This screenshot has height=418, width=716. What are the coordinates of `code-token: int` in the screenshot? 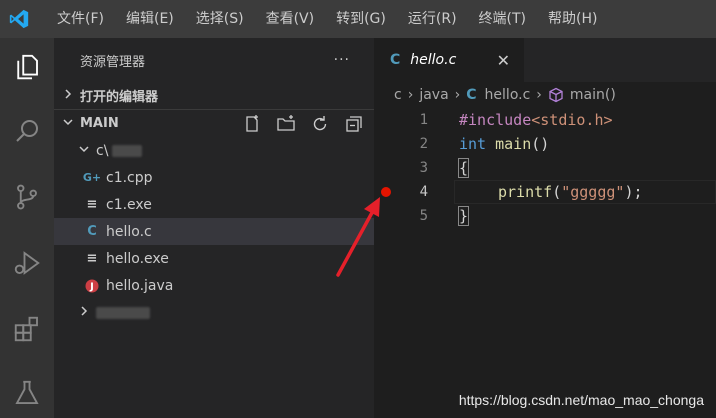 It's located at (473, 144).